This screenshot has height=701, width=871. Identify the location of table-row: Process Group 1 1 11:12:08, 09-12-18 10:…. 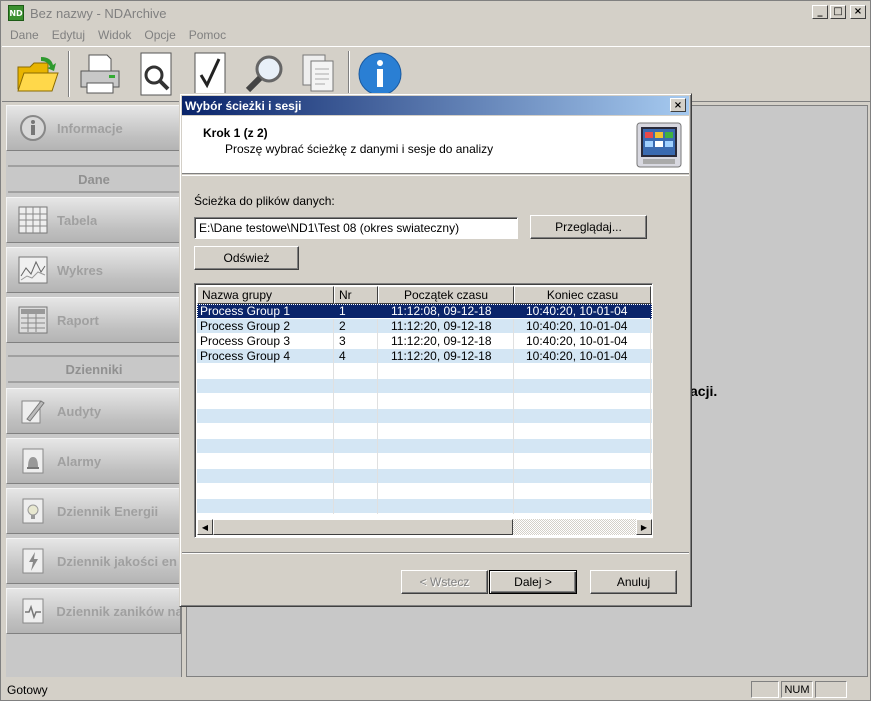
(424, 311).